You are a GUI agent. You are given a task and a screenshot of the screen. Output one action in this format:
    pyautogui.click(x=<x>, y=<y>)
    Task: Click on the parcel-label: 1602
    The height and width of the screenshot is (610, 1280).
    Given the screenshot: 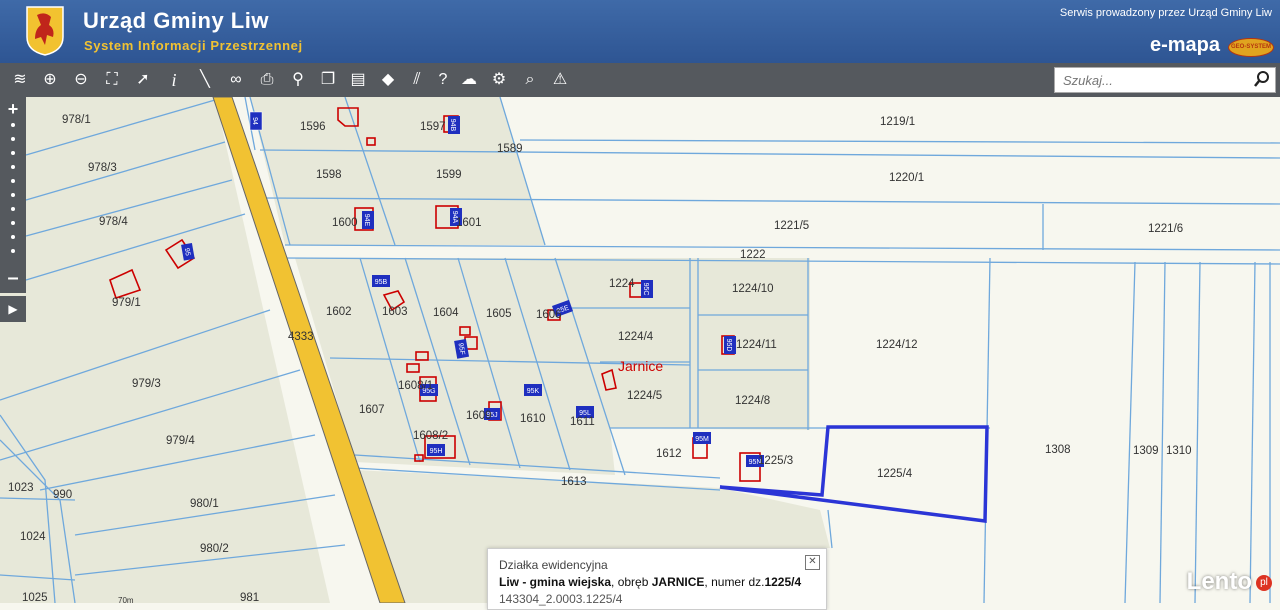 What is the action you would take?
    pyautogui.click(x=339, y=312)
    